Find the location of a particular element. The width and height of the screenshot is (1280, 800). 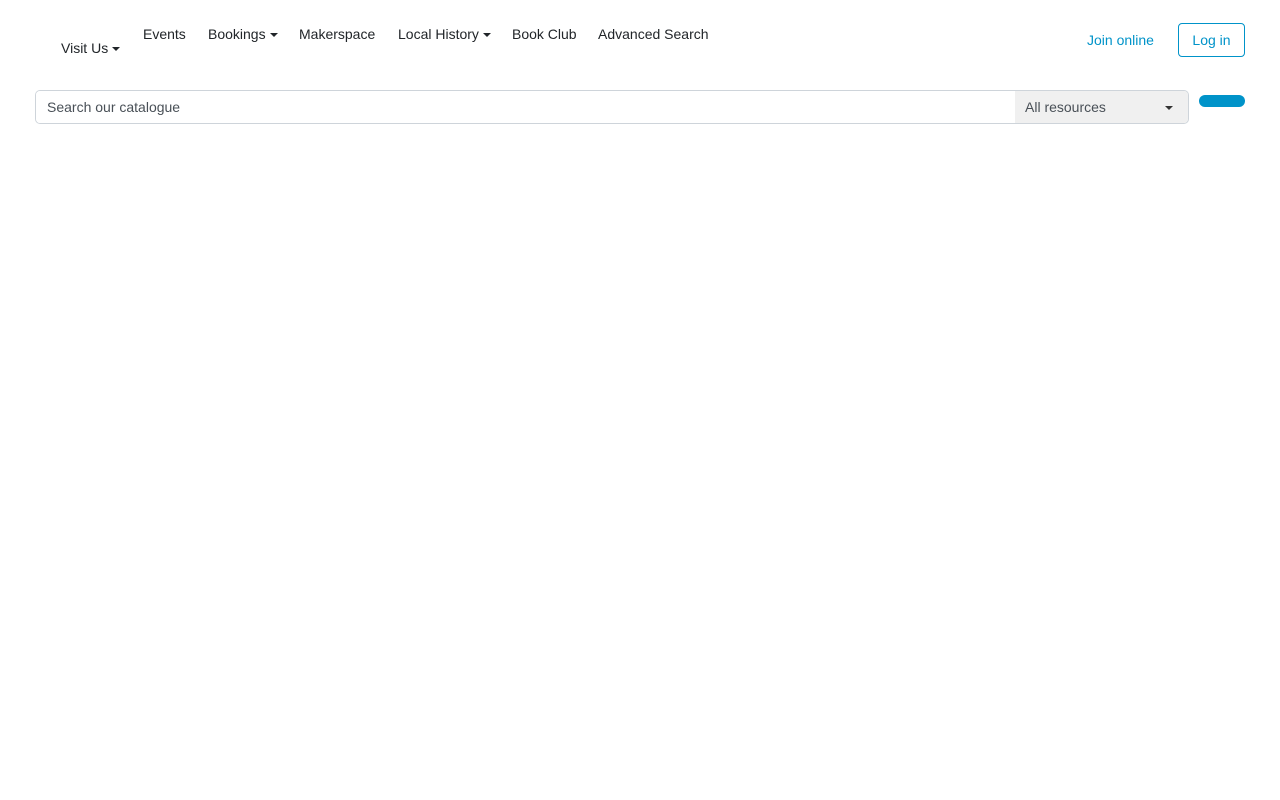

nav-item-book-club: Book Club is located at coordinates (544, 34).